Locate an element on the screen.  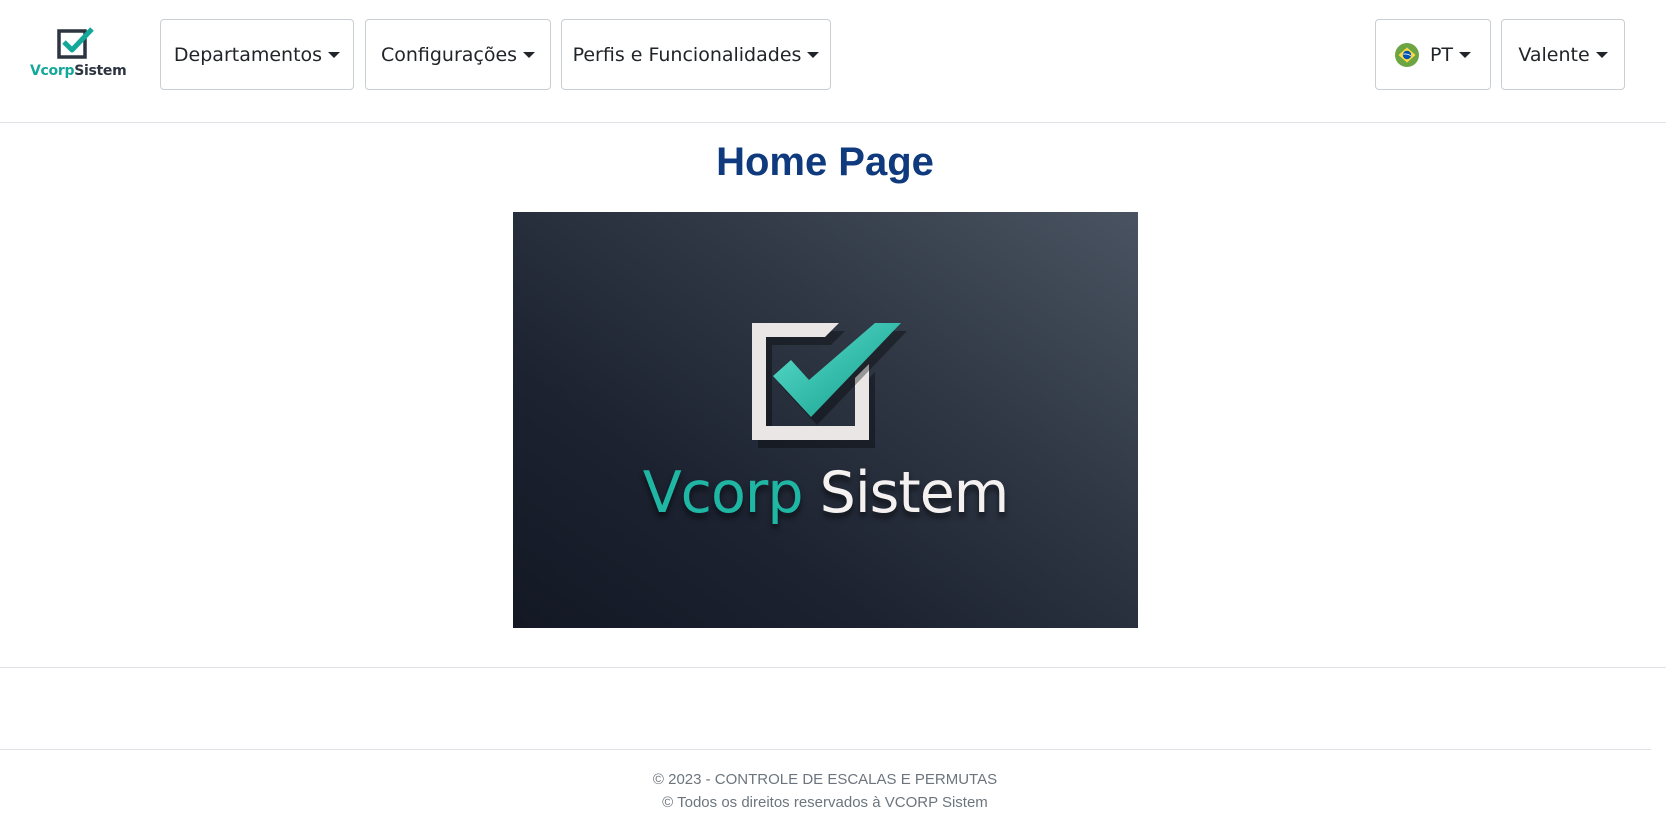
user-menu: Valente is located at coordinates (1563, 54).